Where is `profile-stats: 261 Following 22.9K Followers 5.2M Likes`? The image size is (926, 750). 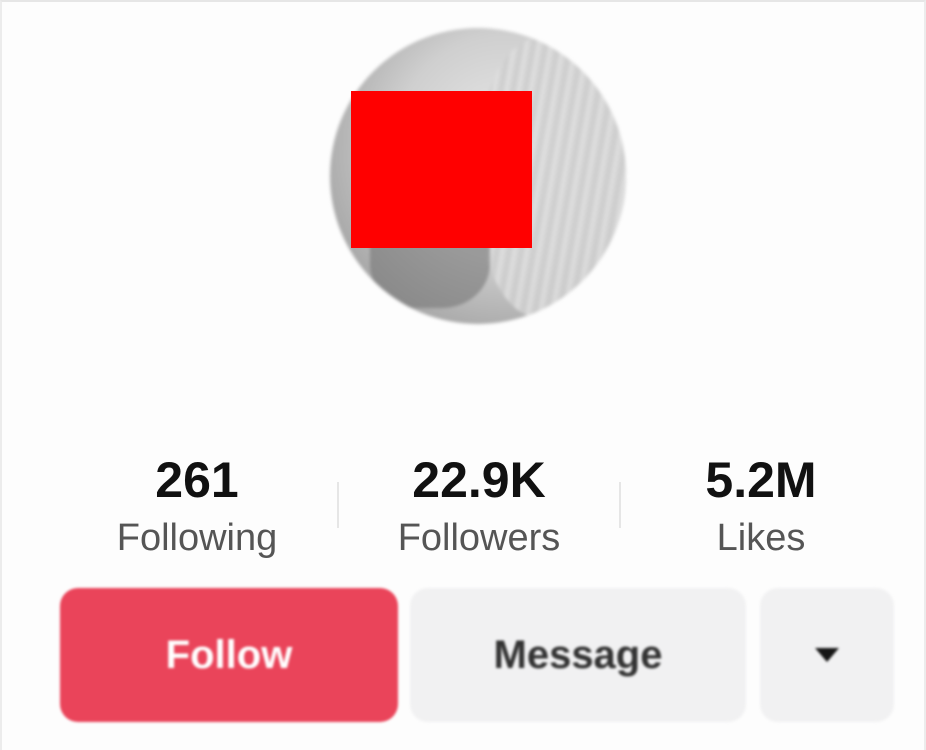 profile-stats: 261 Following 22.9K Followers 5.2M Likes is located at coordinates (479, 510).